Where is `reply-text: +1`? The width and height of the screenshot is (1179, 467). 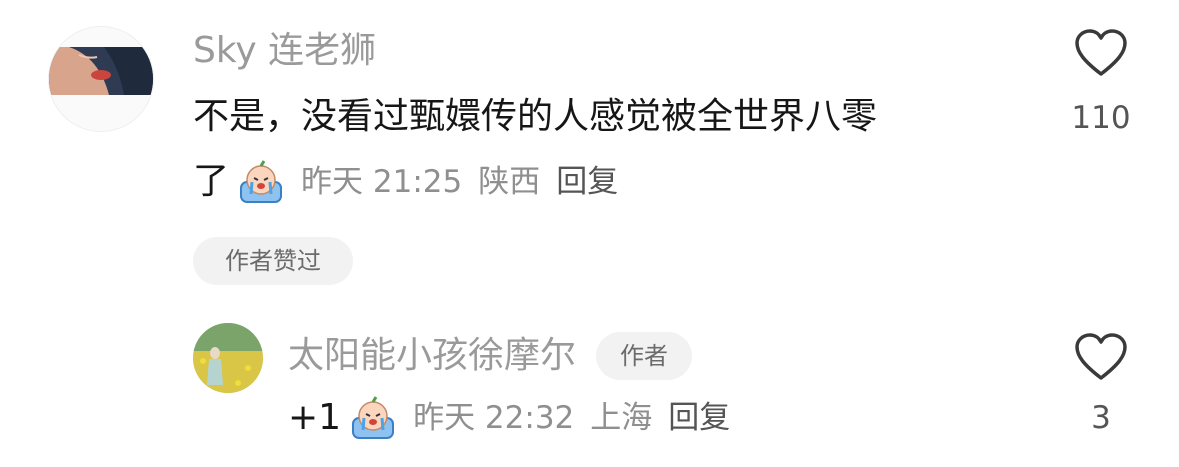
reply-text: +1 is located at coordinates (315, 417).